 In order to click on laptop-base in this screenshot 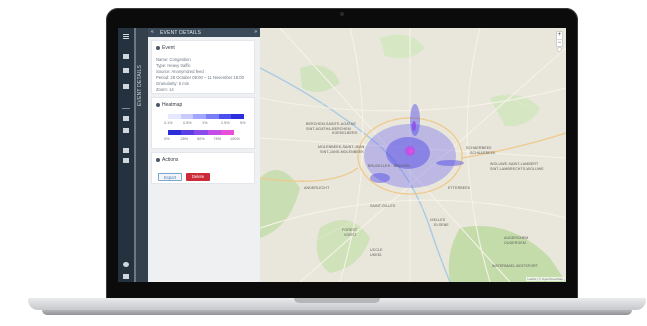, I will do `click(337, 308)`.